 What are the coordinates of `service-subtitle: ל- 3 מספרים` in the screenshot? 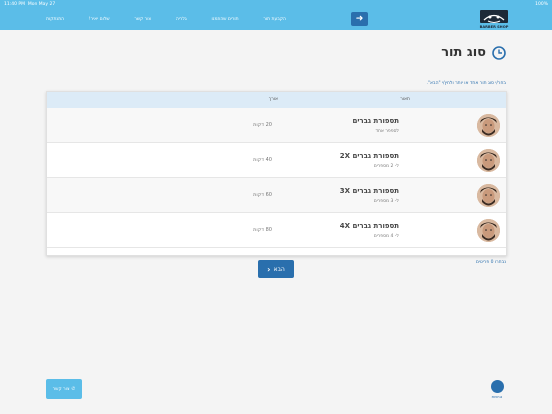 It's located at (386, 201).